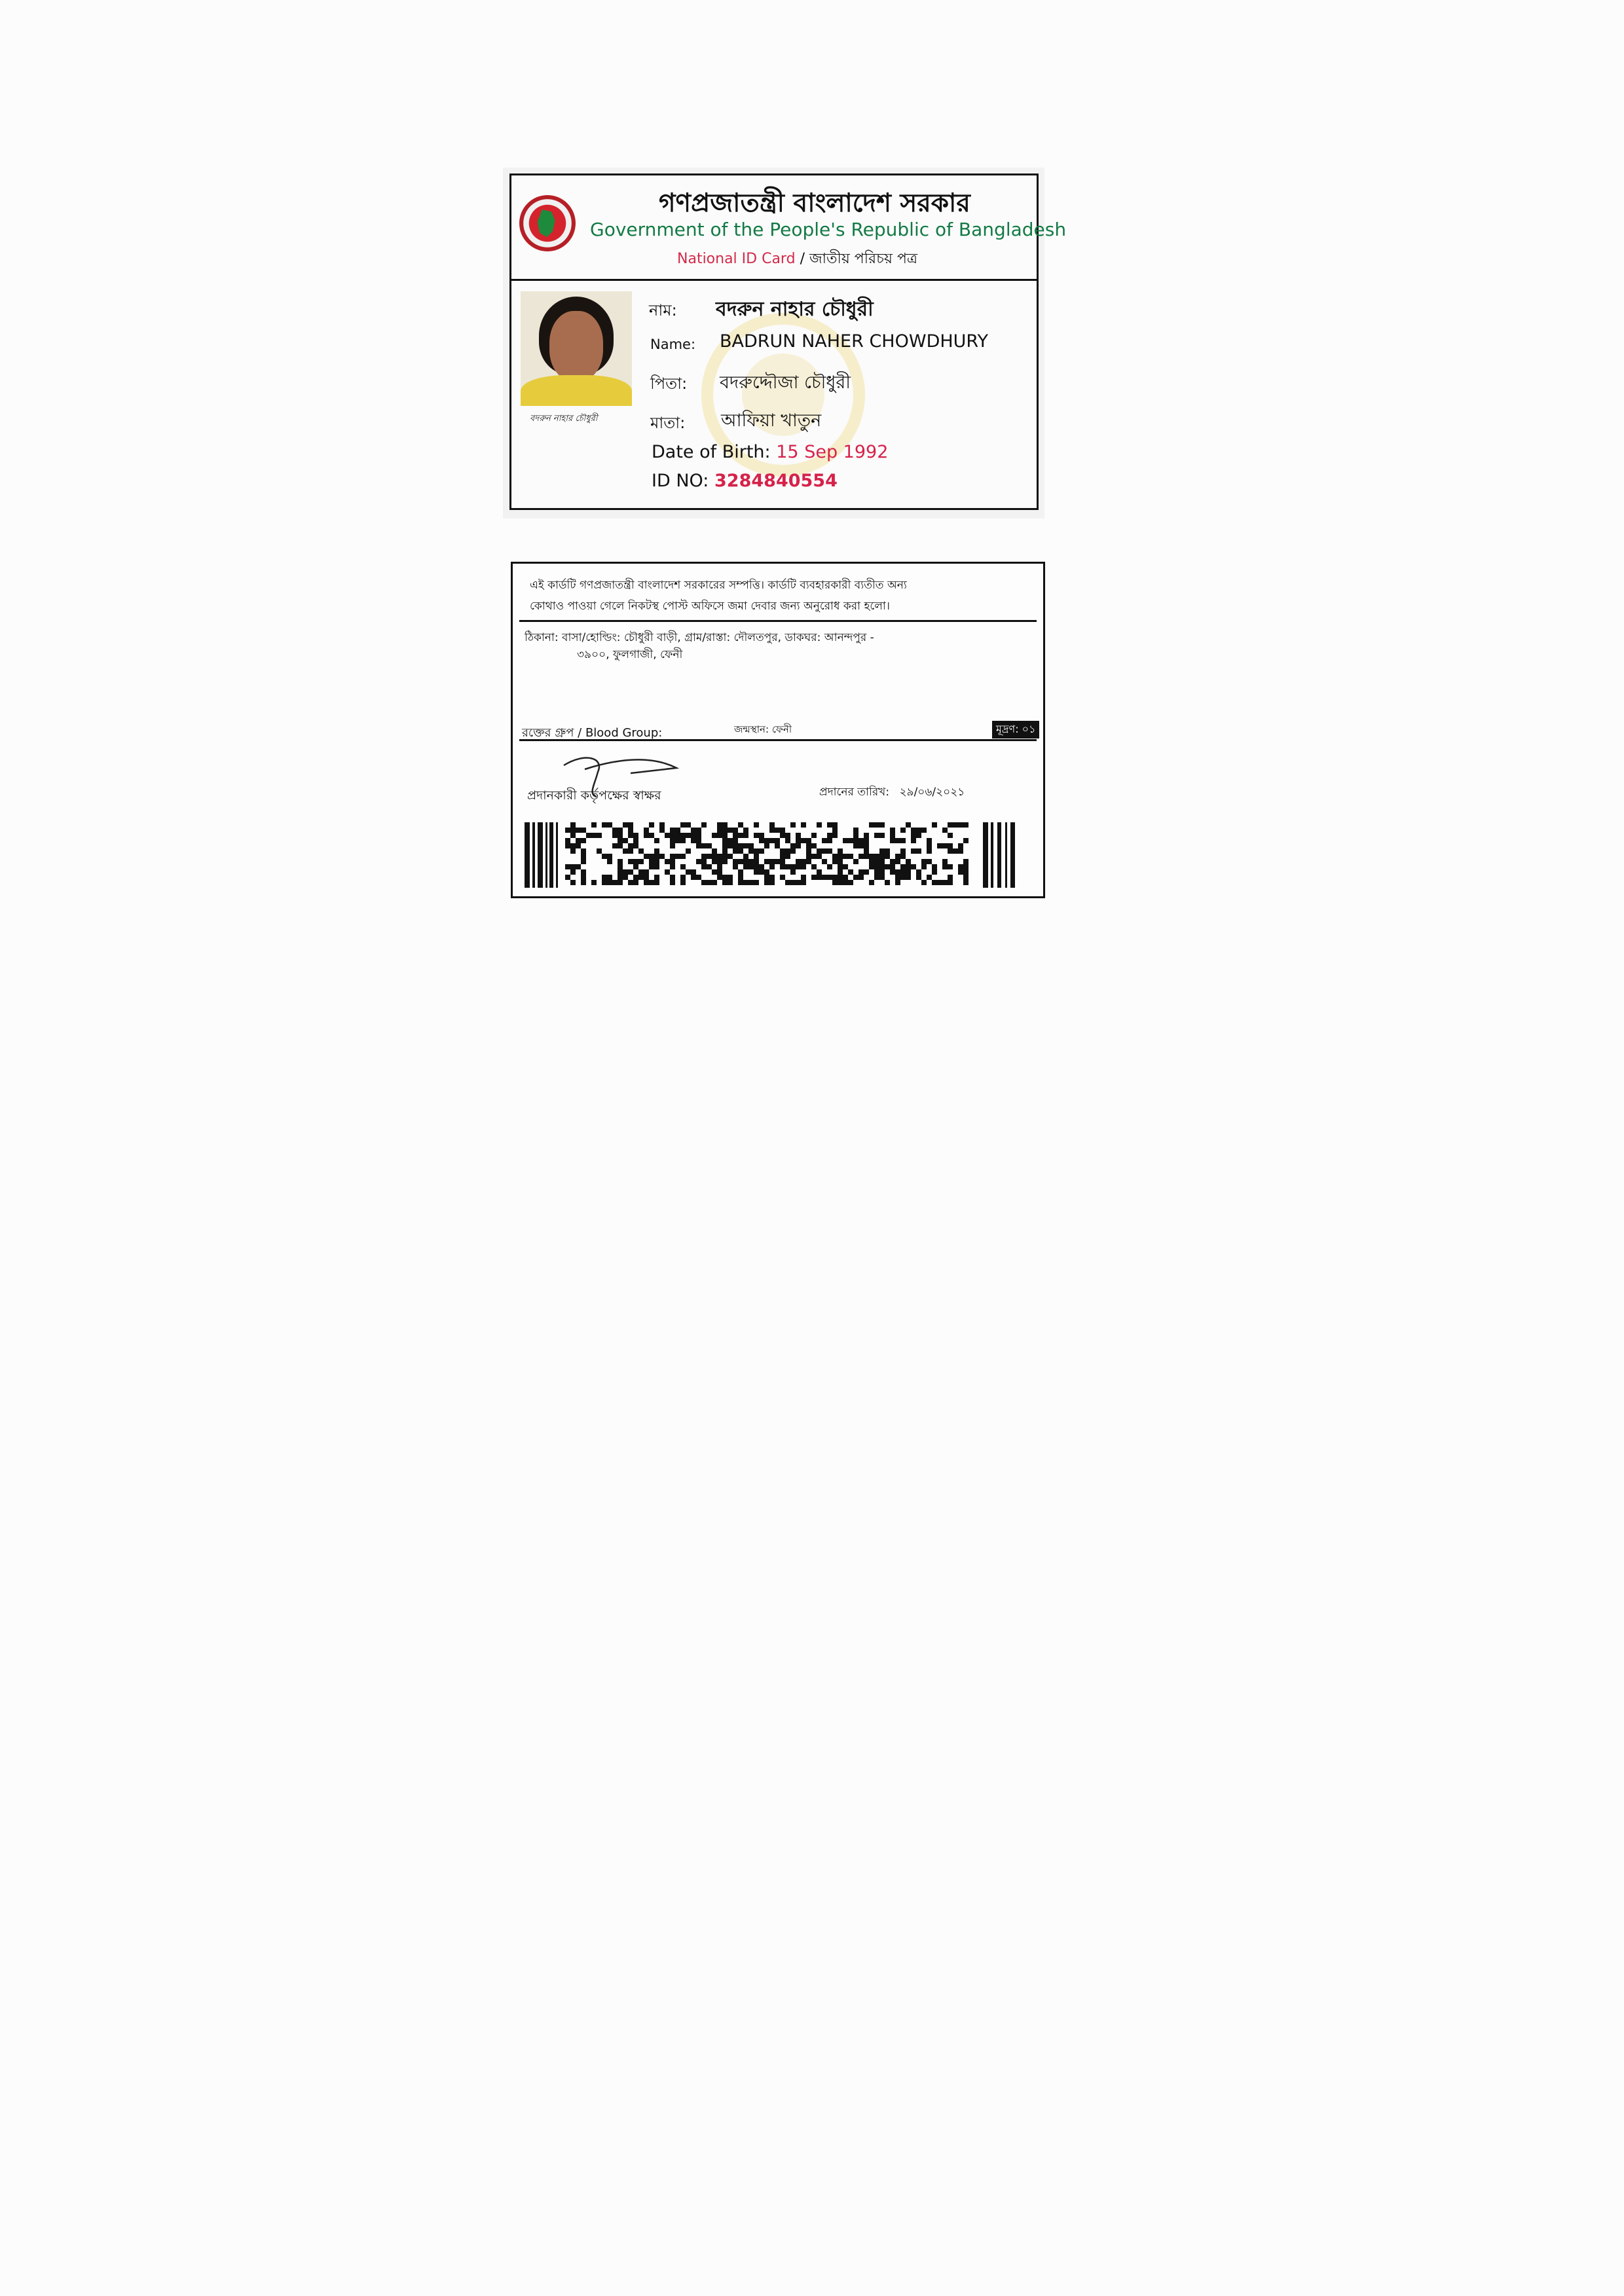 This screenshot has height=2296, width=1624. What do you see at coordinates (854, 341) in the screenshot?
I see `name-en-value: BADRUN NAHER CHOWDHURY` at bounding box center [854, 341].